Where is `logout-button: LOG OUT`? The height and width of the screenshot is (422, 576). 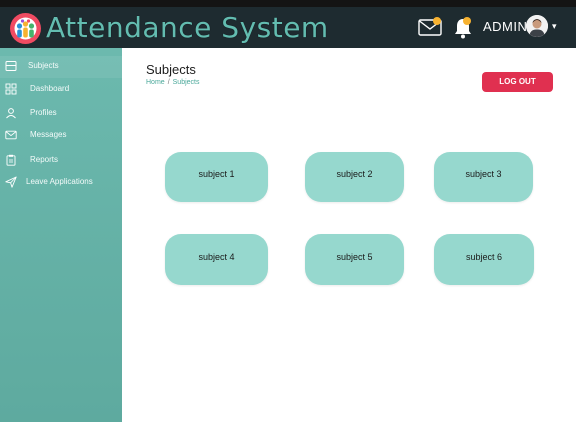 logout-button: LOG OUT is located at coordinates (517, 82).